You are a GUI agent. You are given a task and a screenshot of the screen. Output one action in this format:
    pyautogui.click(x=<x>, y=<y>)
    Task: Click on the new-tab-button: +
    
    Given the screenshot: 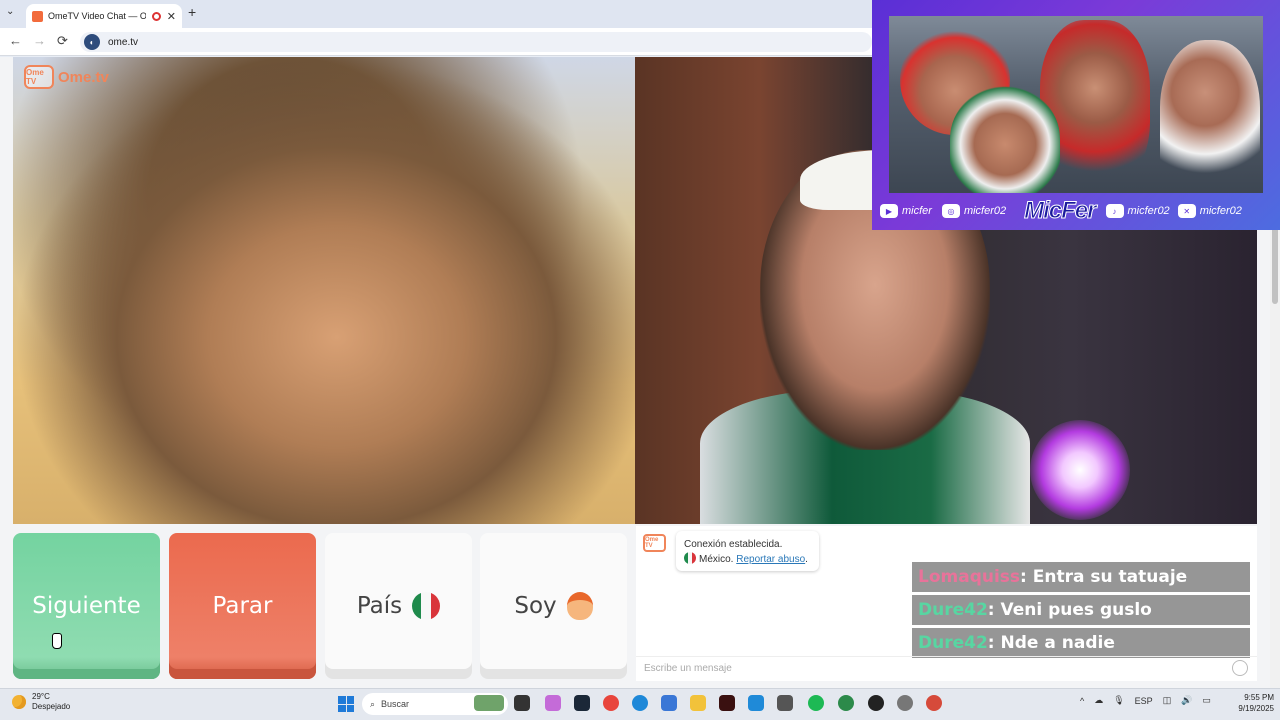 What is the action you would take?
    pyautogui.click(x=192, y=12)
    